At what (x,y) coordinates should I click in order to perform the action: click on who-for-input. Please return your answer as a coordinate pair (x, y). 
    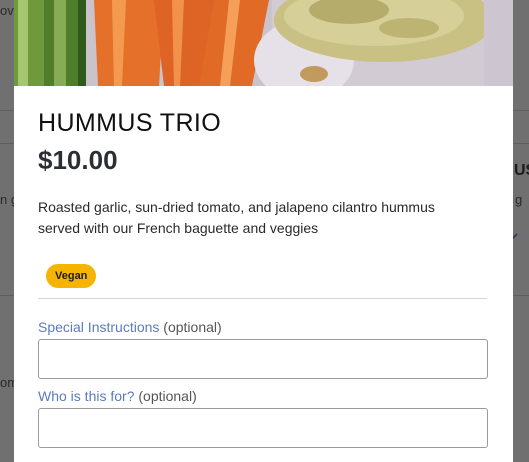
    Looking at the image, I should click on (263, 428).